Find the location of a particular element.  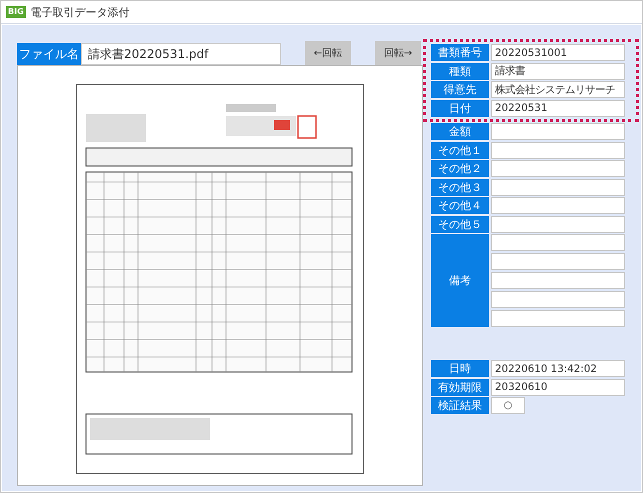

field-label: その他３ is located at coordinates (460, 187).